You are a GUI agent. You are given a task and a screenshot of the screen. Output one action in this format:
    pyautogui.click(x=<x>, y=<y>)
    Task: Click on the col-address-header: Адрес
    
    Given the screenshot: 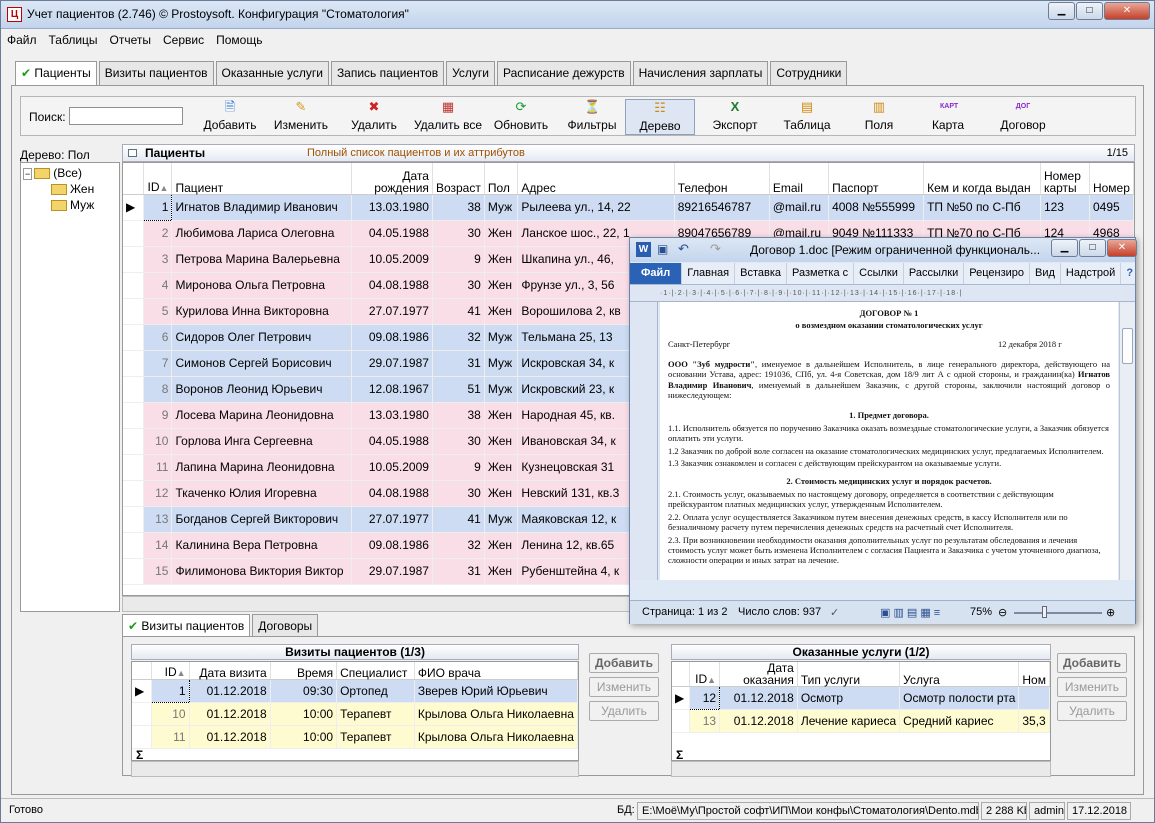 What is the action you would take?
    pyautogui.click(x=596, y=179)
    